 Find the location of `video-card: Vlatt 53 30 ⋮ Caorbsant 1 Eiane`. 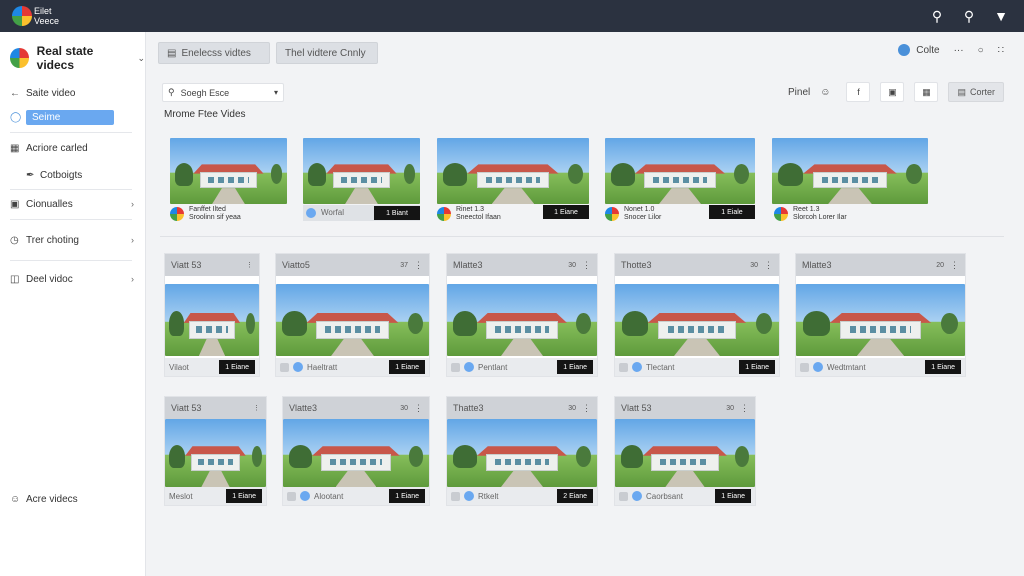

video-card: Vlatt 53 30 ⋮ Caorbsant 1 Eiane is located at coordinates (685, 451).